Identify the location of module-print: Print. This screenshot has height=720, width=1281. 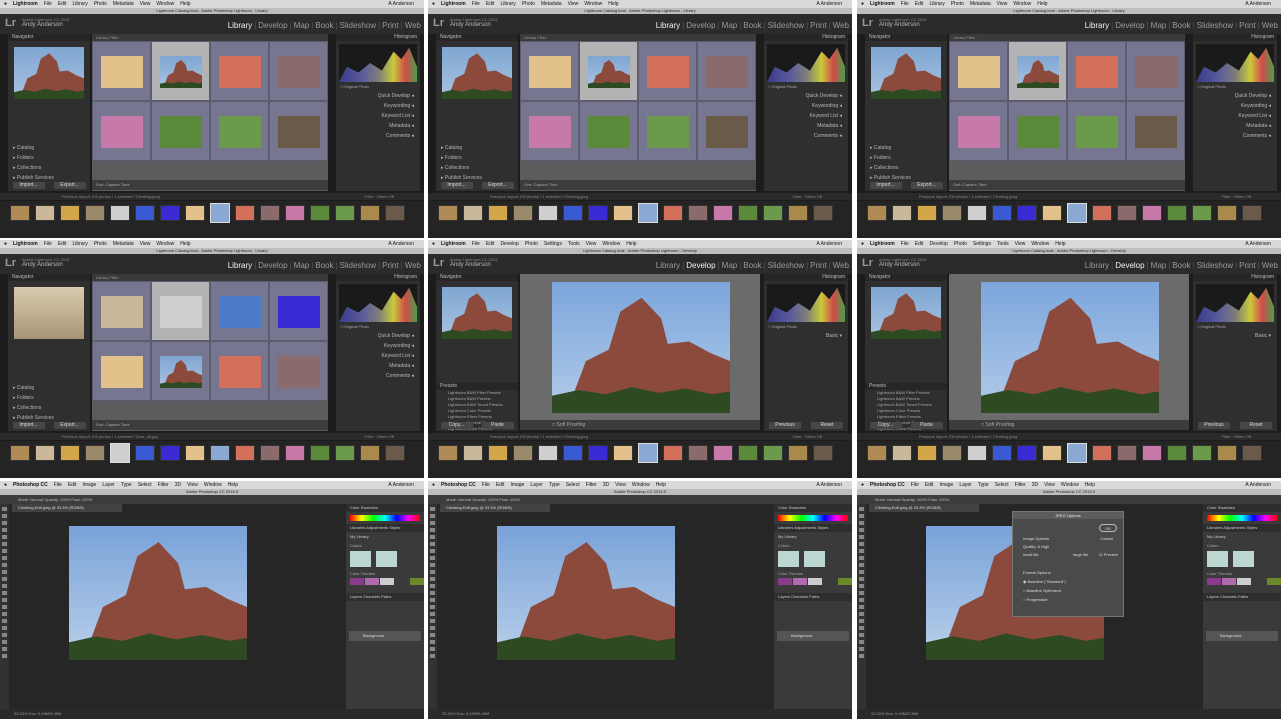
(390, 265).